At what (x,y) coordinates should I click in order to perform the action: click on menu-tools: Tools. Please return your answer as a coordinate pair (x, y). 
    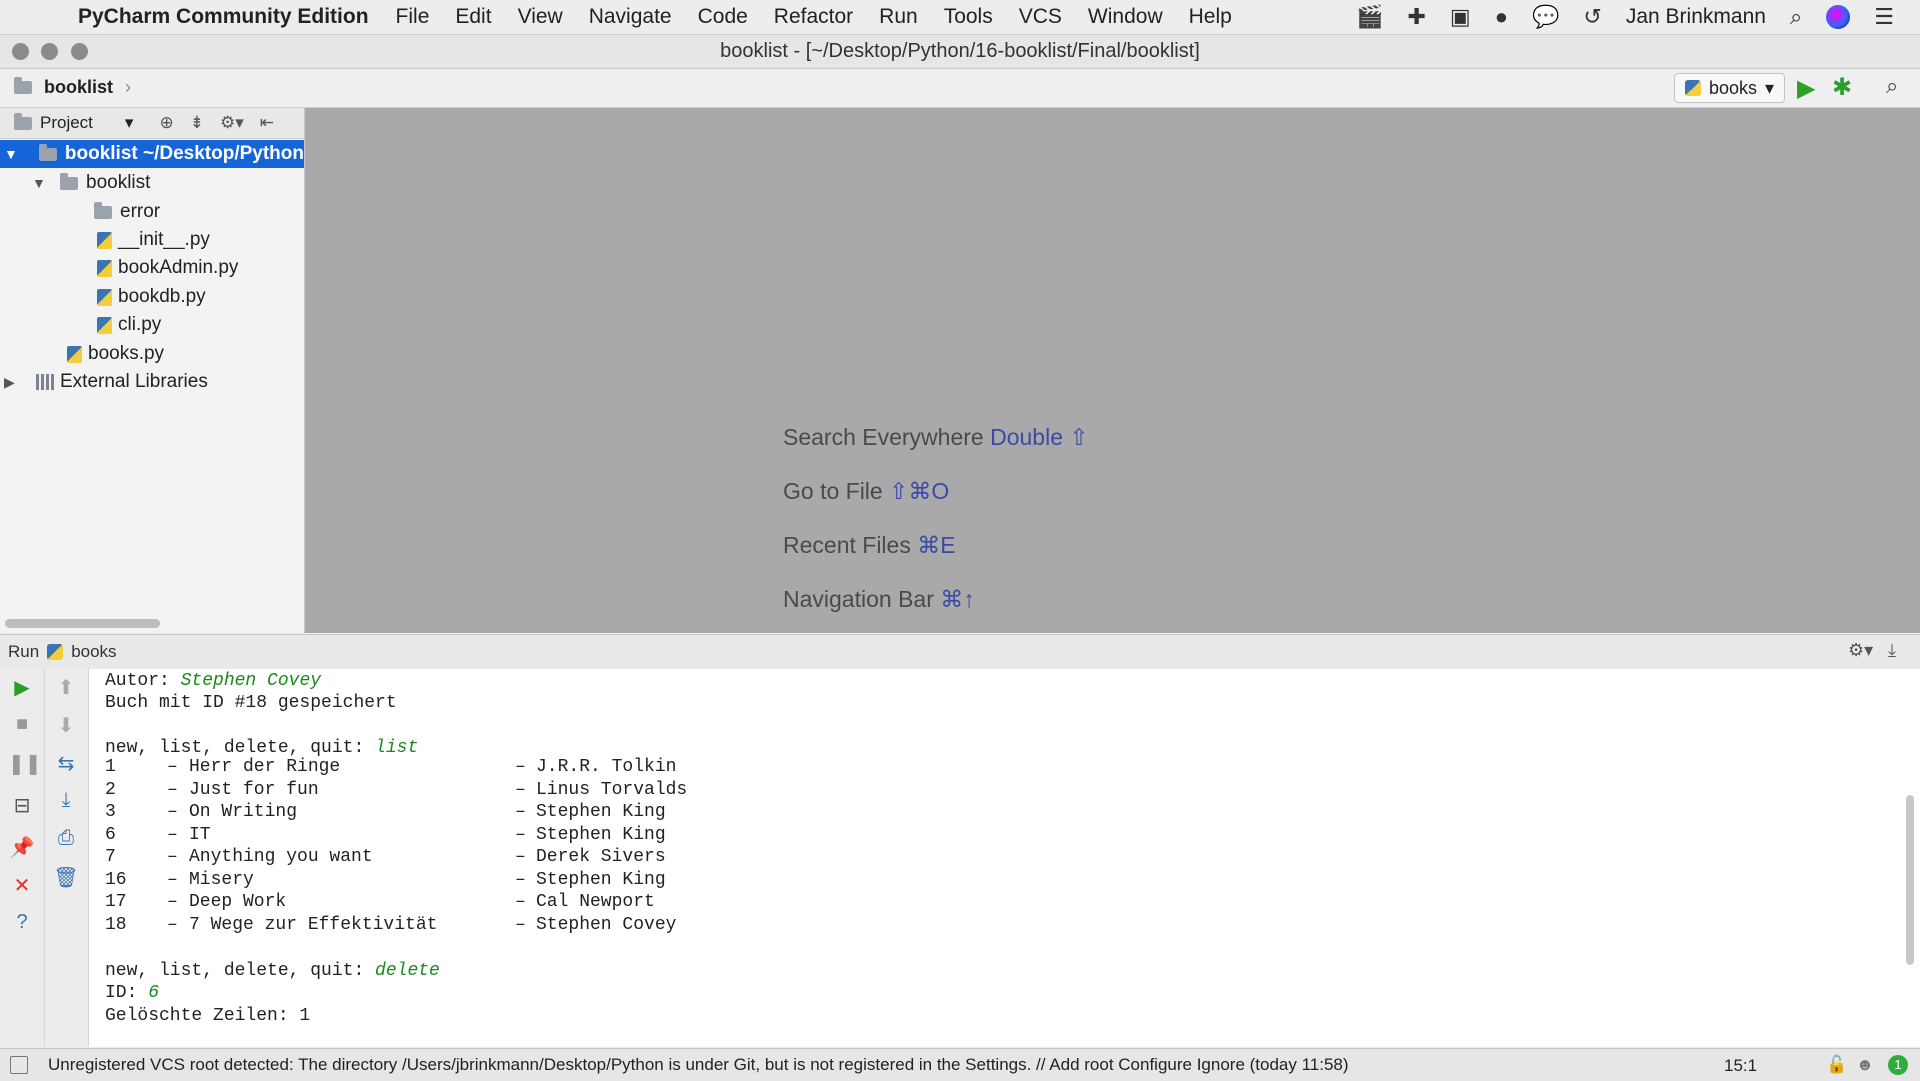
    Looking at the image, I should click on (968, 17).